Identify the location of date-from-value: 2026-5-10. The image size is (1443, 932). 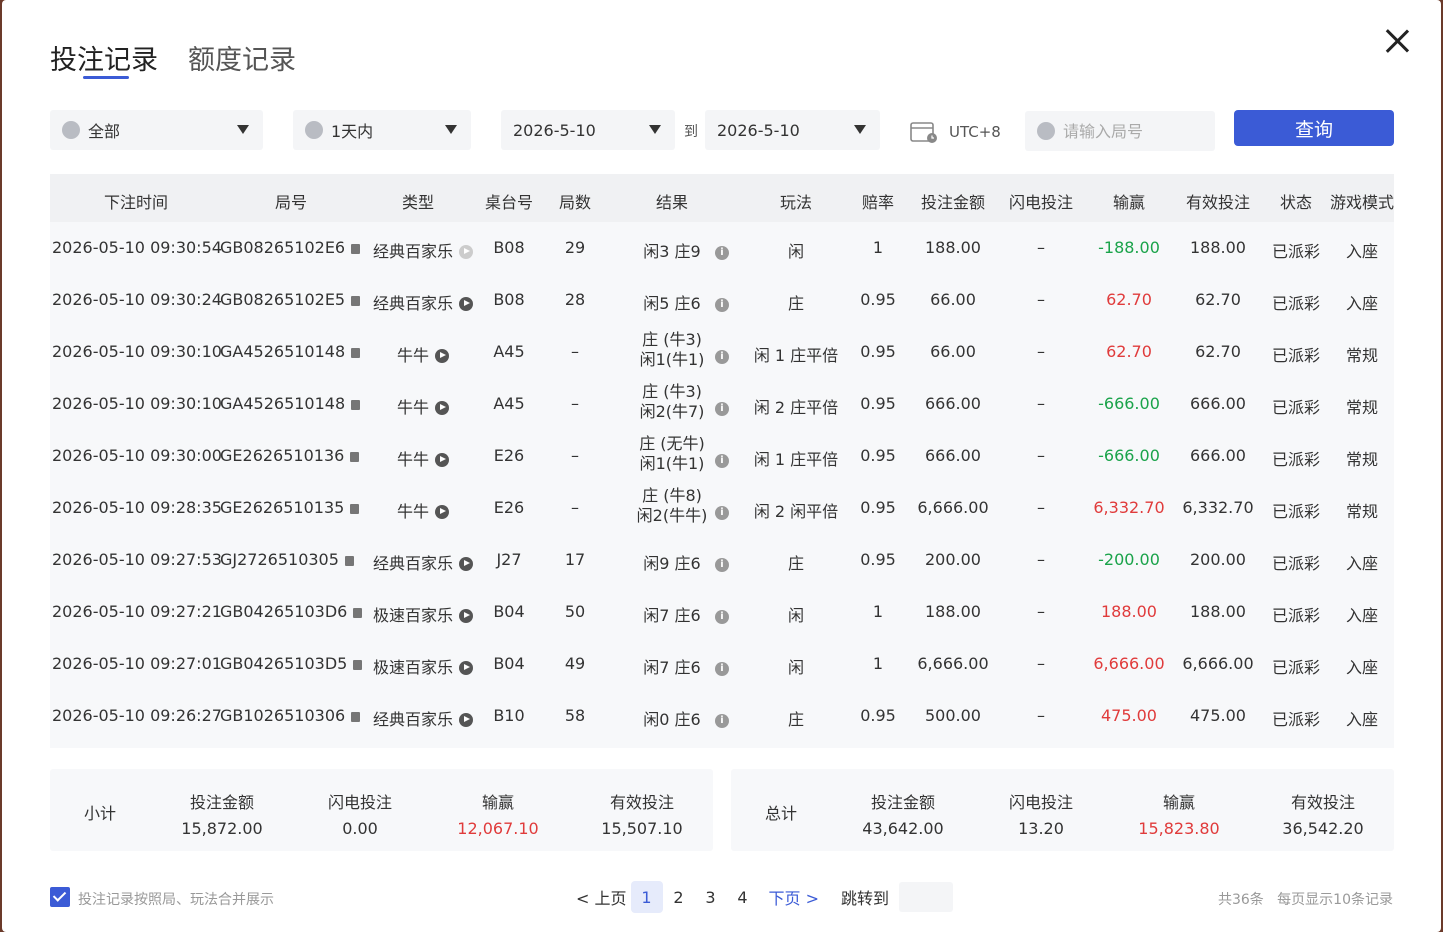
(554, 130).